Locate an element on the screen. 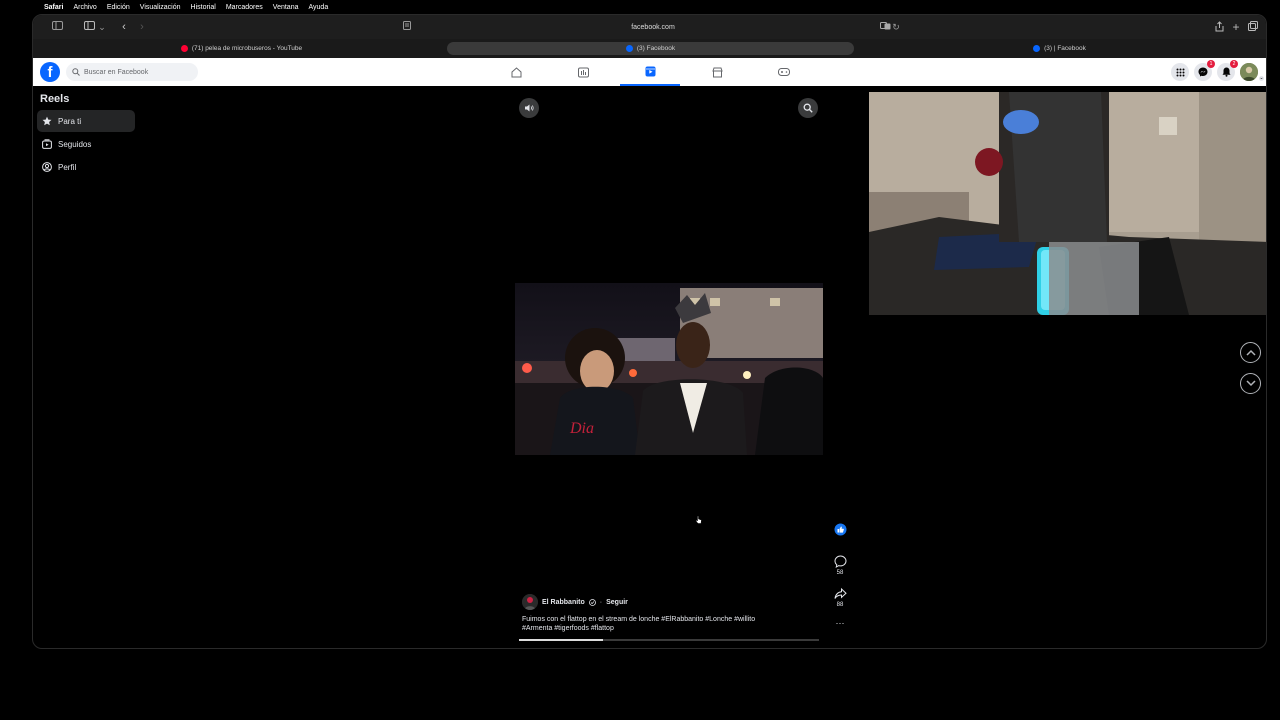  messenger-badge: 1 is located at coordinates (1211, 64).